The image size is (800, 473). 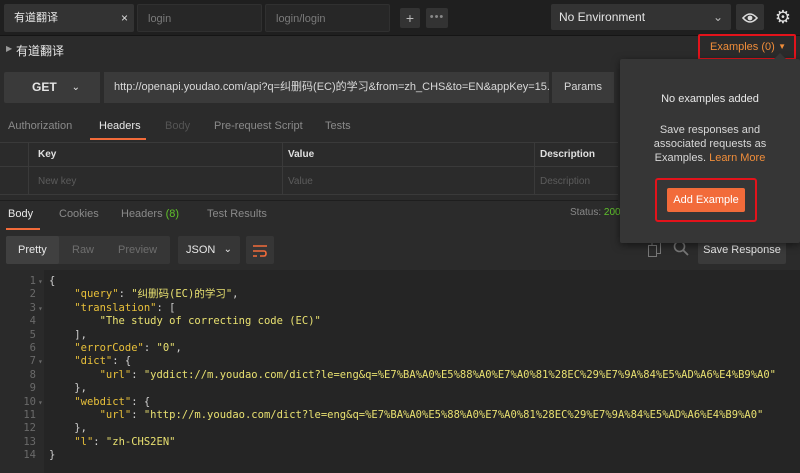 I want to click on line-number: 11, so click(x=29, y=415).